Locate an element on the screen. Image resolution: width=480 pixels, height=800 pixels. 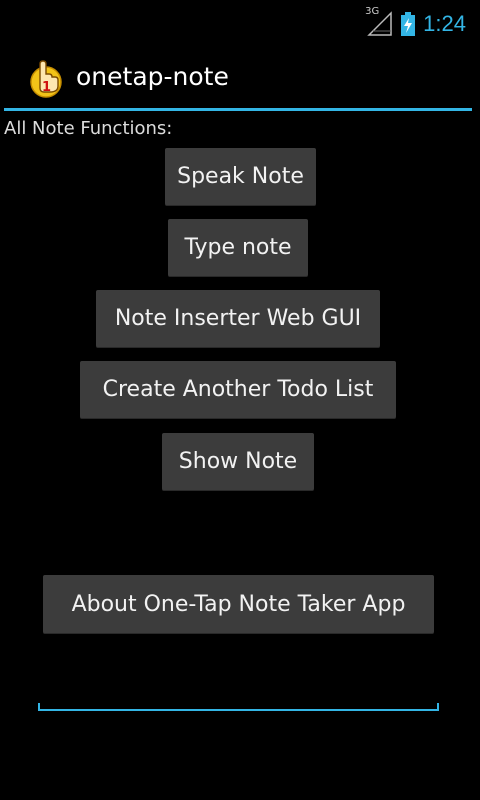
note-inserter-web-gui-button: Note Inserter Web GUI is located at coordinates (238, 319).